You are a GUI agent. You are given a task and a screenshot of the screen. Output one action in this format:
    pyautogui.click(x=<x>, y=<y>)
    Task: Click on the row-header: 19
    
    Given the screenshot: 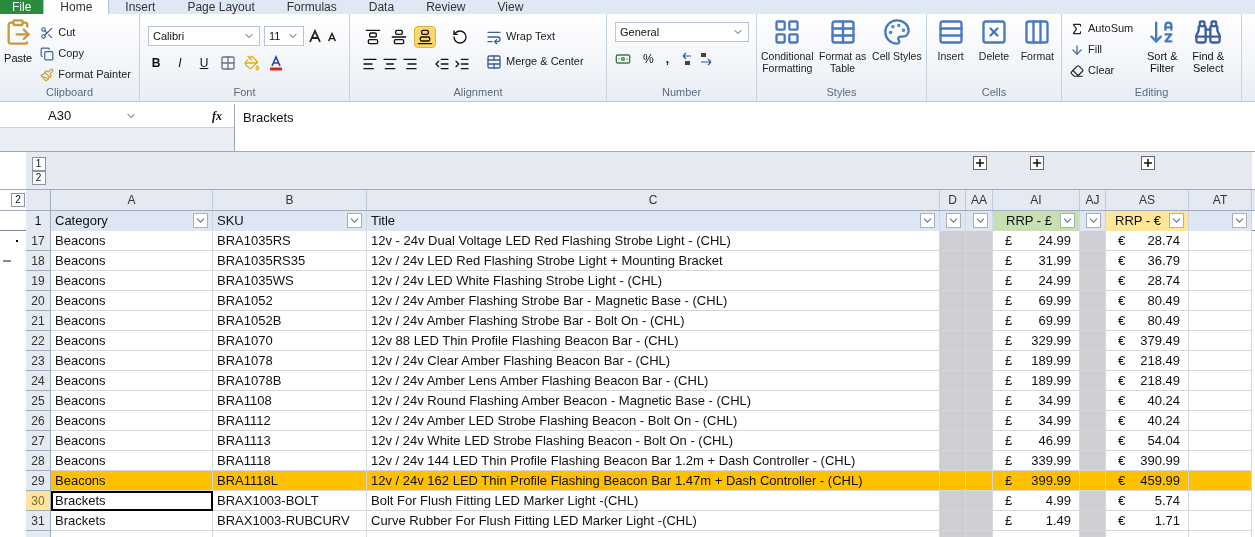 What is the action you would take?
    pyautogui.click(x=38, y=281)
    